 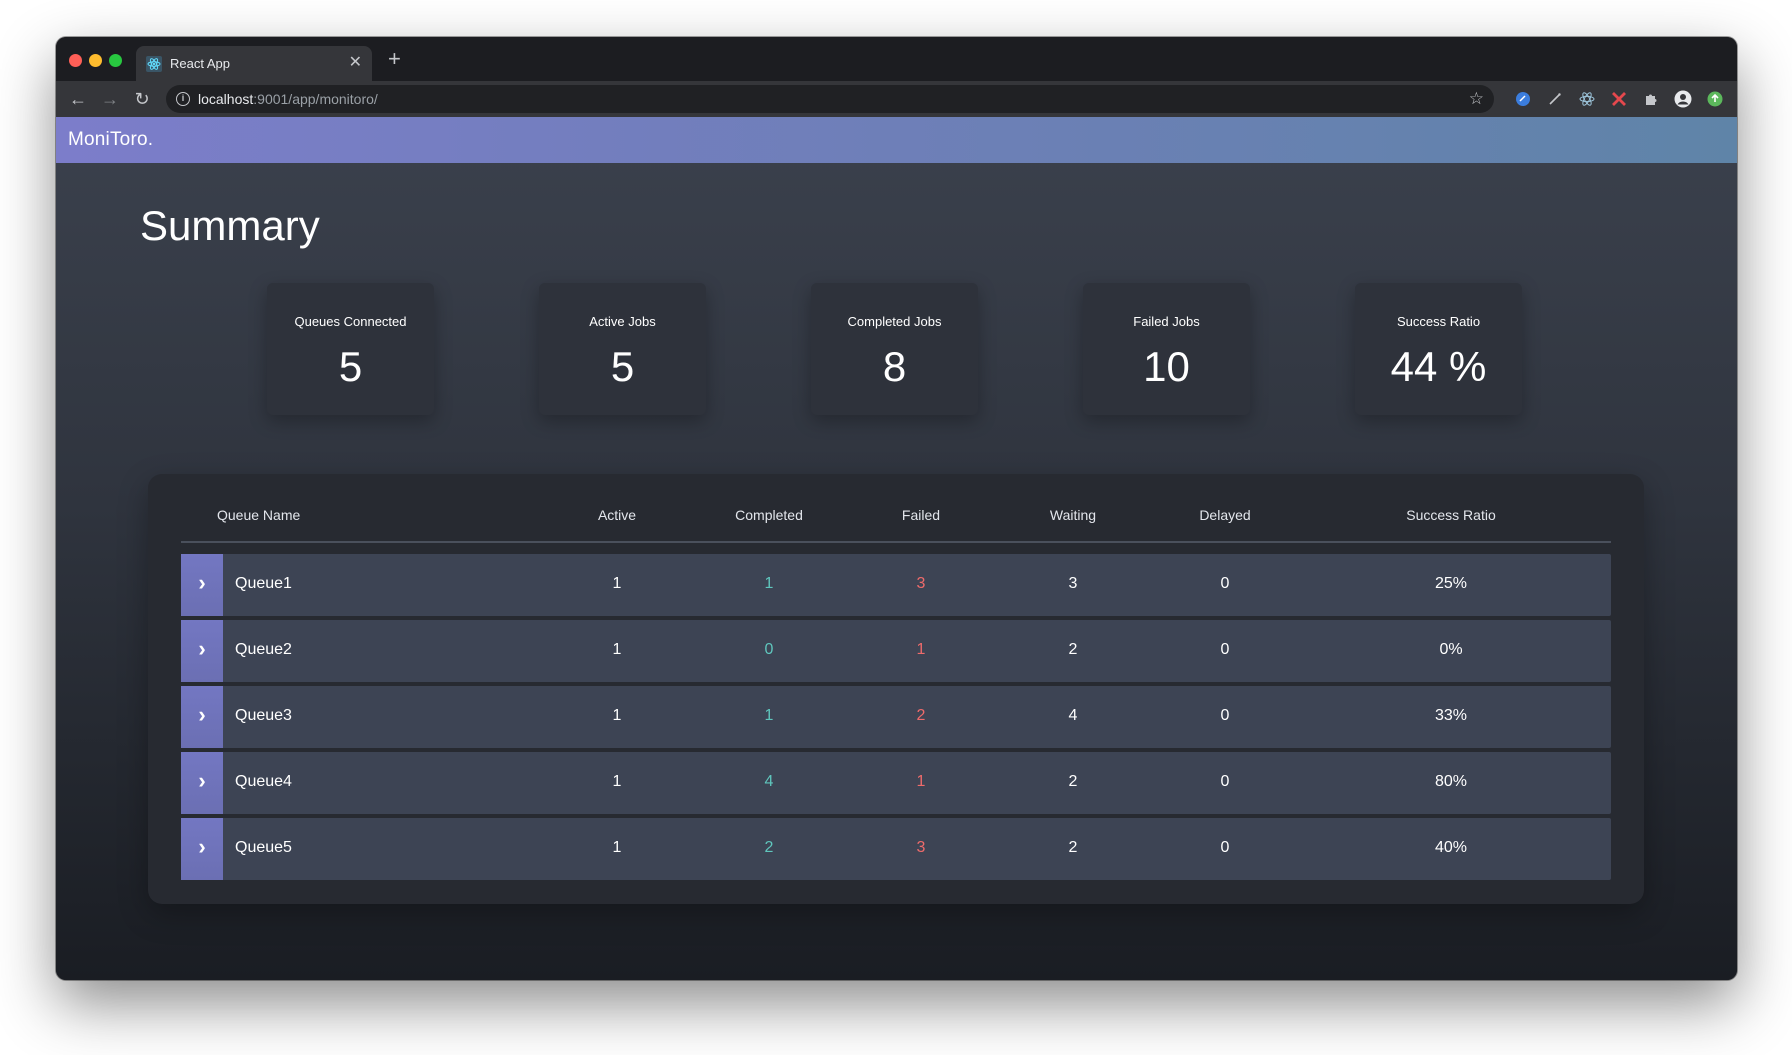 I want to click on page-title: Summary, so click(x=230, y=225).